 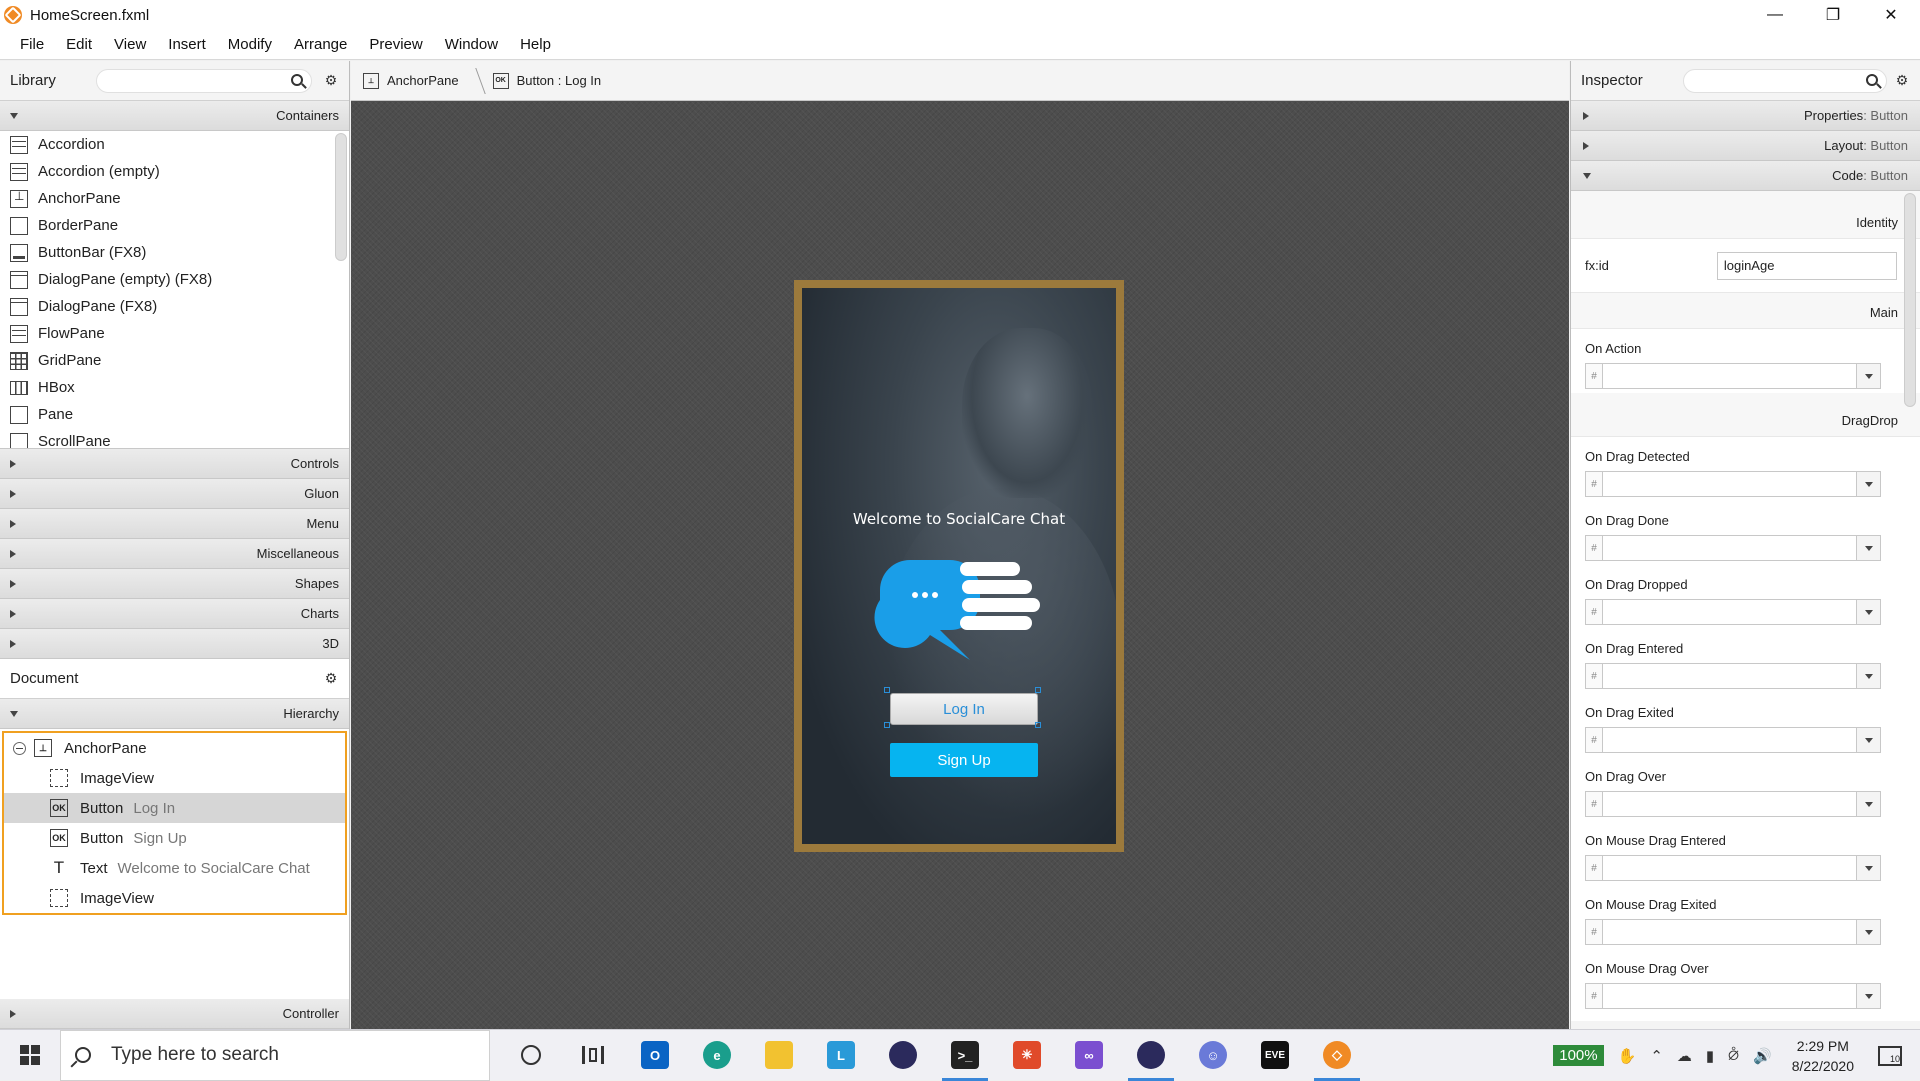 I want to click on eve-icon: EVE, so click(x=1275, y=1055).